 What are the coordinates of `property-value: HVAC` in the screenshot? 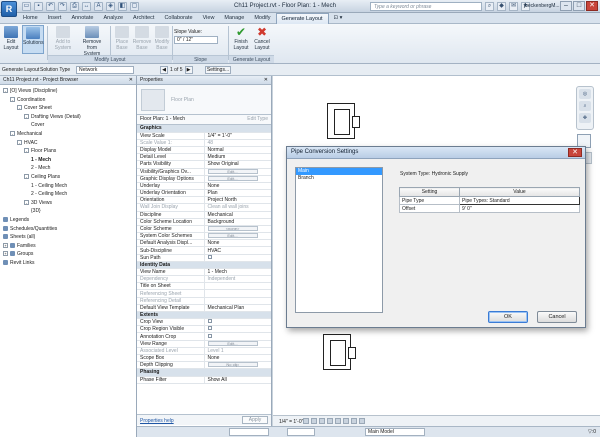 It's located at (237, 250).